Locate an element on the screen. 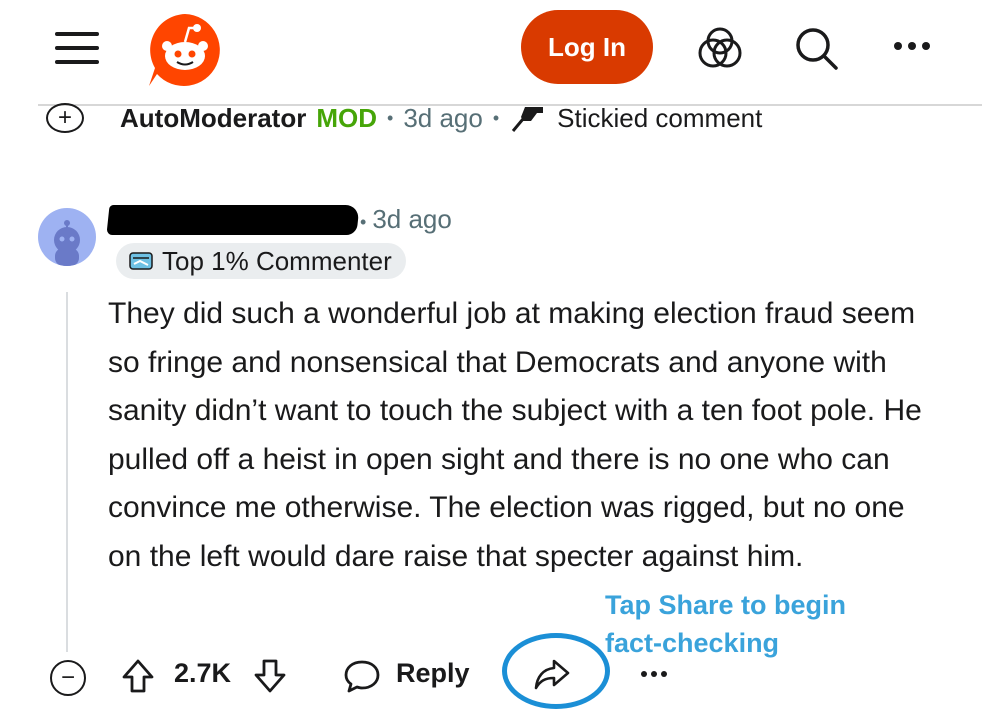  annotation-text: Tap Share to begin fact-checking is located at coordinates (755, 624).